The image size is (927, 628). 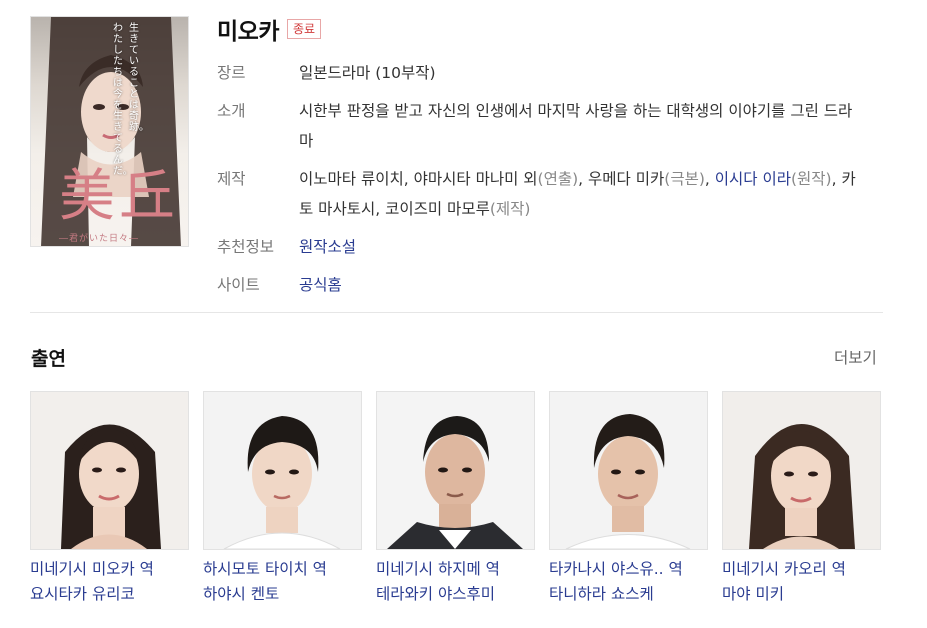 I want to click on poster-vertical-text-2: わたしたちは今を生きてるんだ。, so click(x=123, y=100).